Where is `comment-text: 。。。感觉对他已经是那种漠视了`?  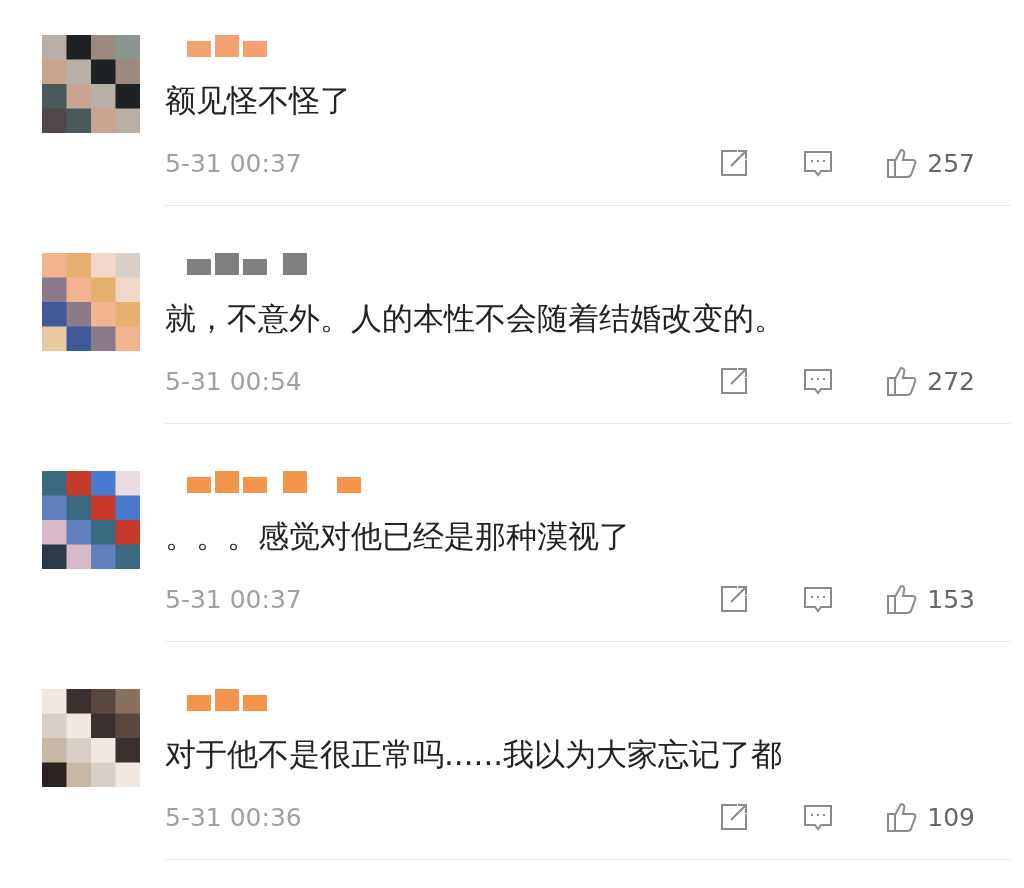
comment-text: 。。。感觉对他已经是那种漠视了 is located at coordinates (398, 536).